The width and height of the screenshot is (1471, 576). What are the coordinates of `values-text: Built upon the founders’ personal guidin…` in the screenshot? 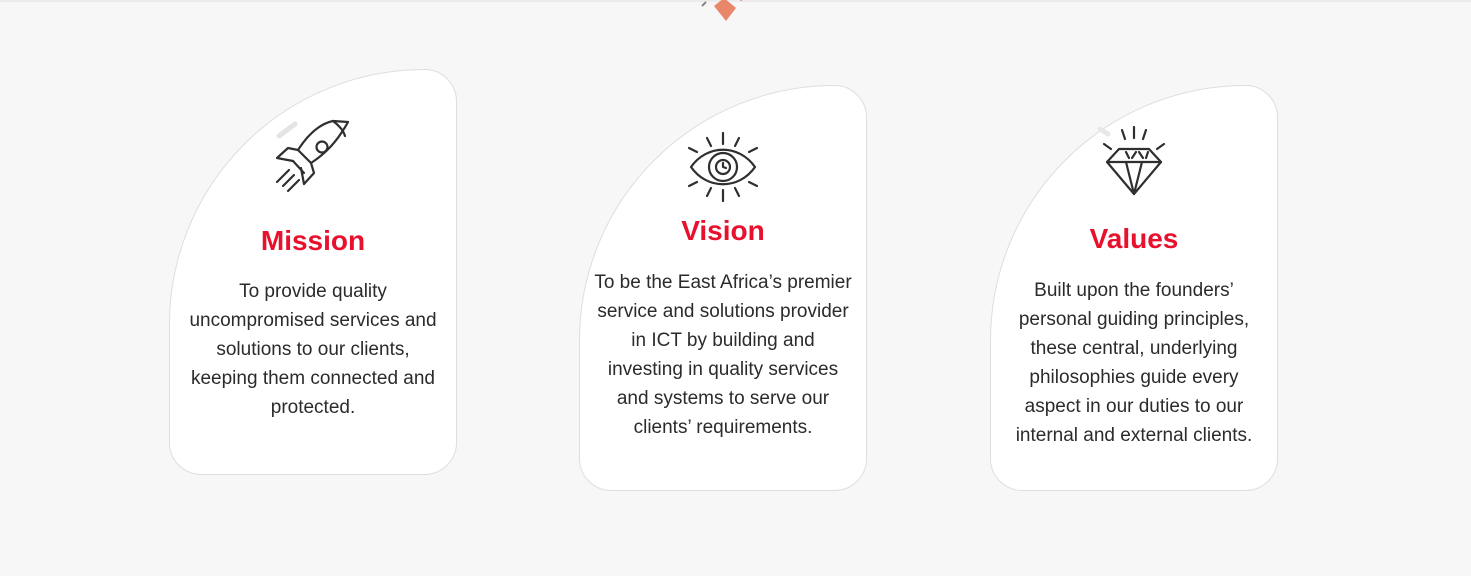 It's located at (1134, 363).